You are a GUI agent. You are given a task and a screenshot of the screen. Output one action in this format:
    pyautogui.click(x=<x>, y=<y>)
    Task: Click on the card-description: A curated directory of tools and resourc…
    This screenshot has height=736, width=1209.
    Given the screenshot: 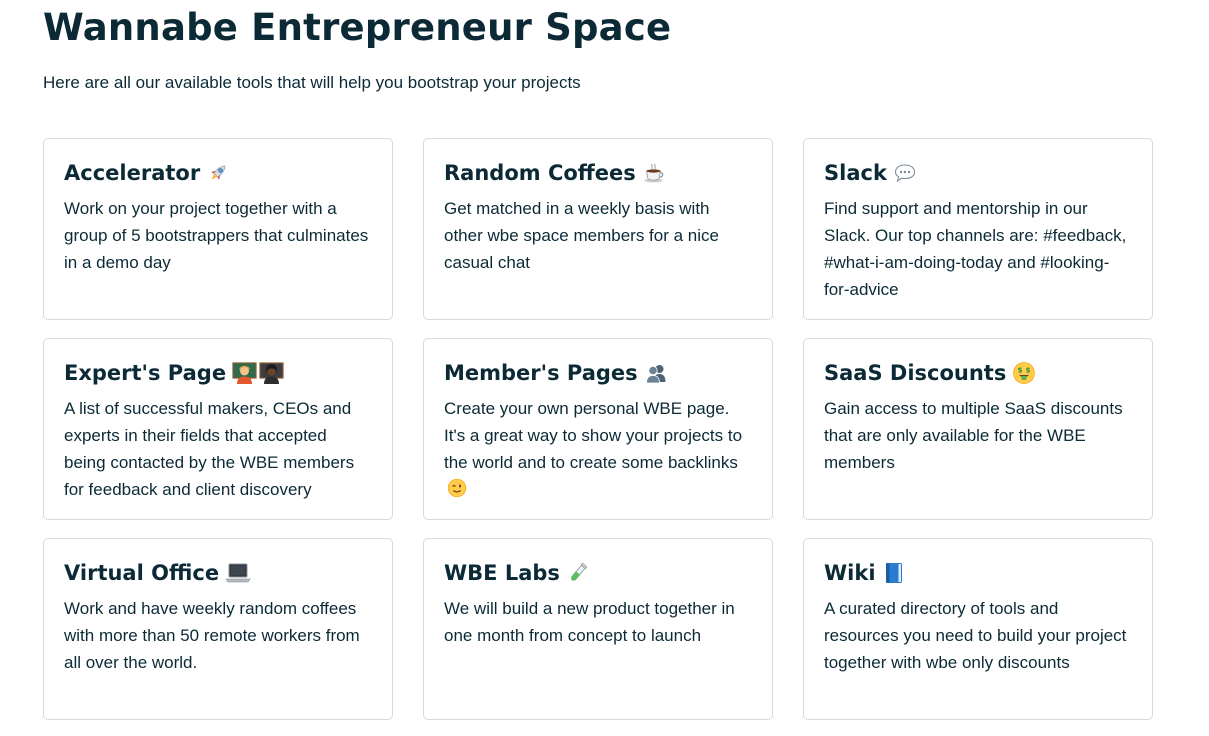 What is the action you would take?
    pyautogui.click(x=975, y=635)
    